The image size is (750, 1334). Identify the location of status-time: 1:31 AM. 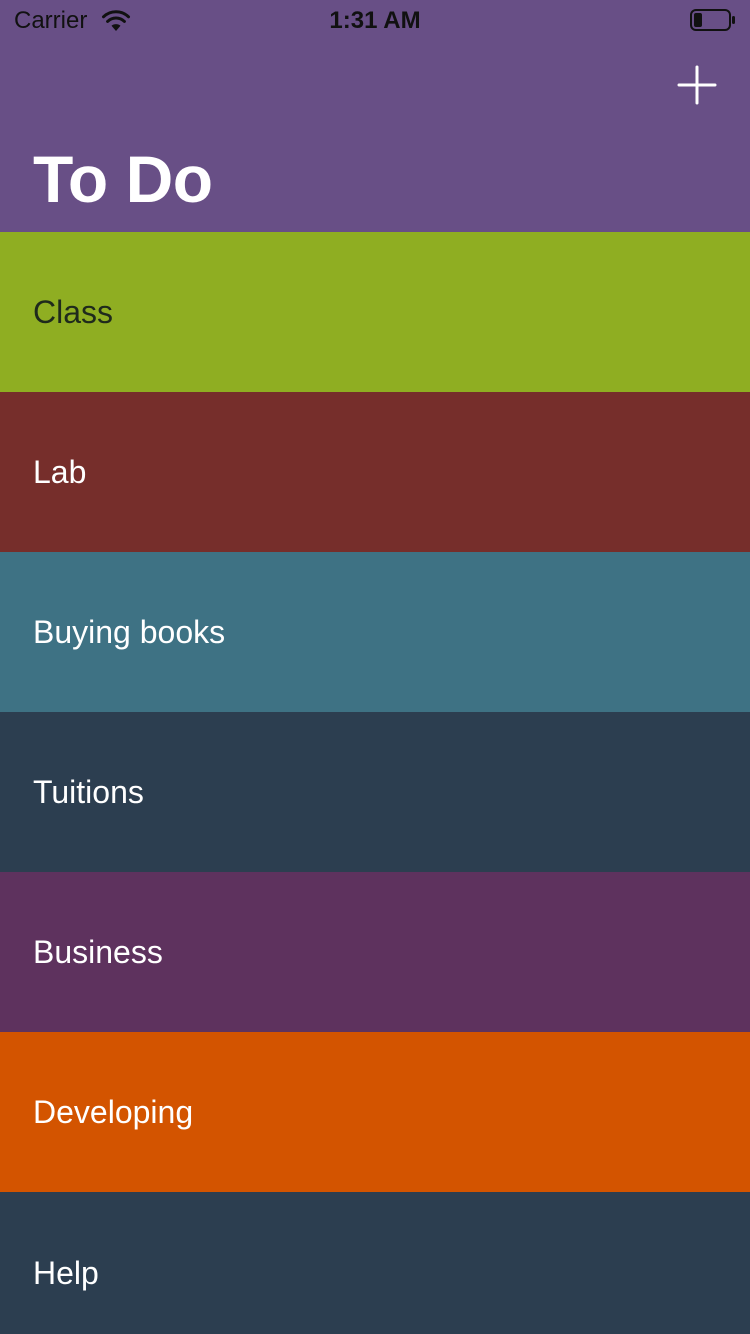
(375, 20).